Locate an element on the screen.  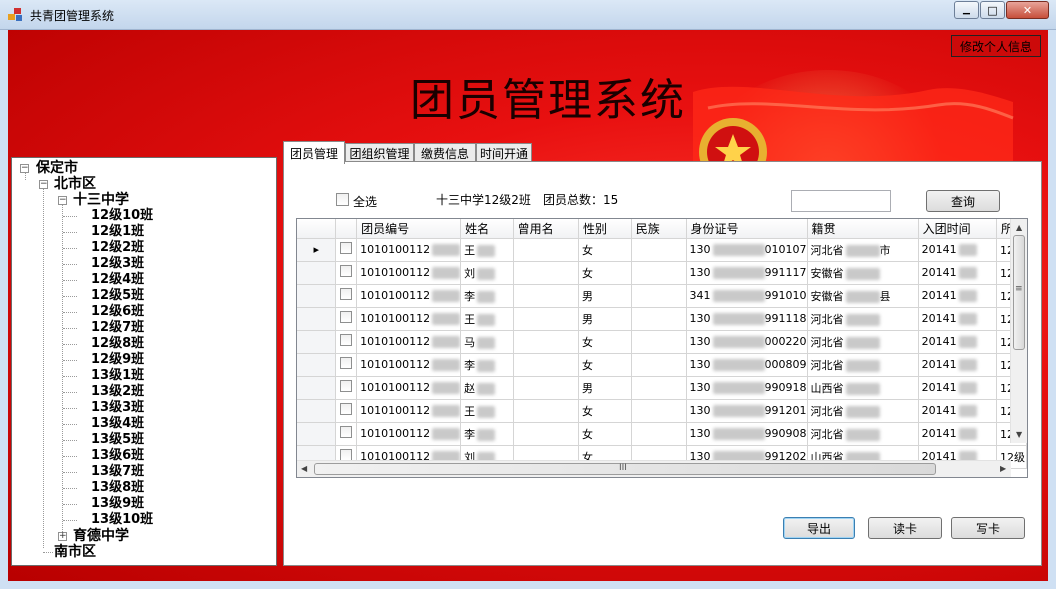
cell-idcard: 130 000220 is located at coordinates (747, 342).